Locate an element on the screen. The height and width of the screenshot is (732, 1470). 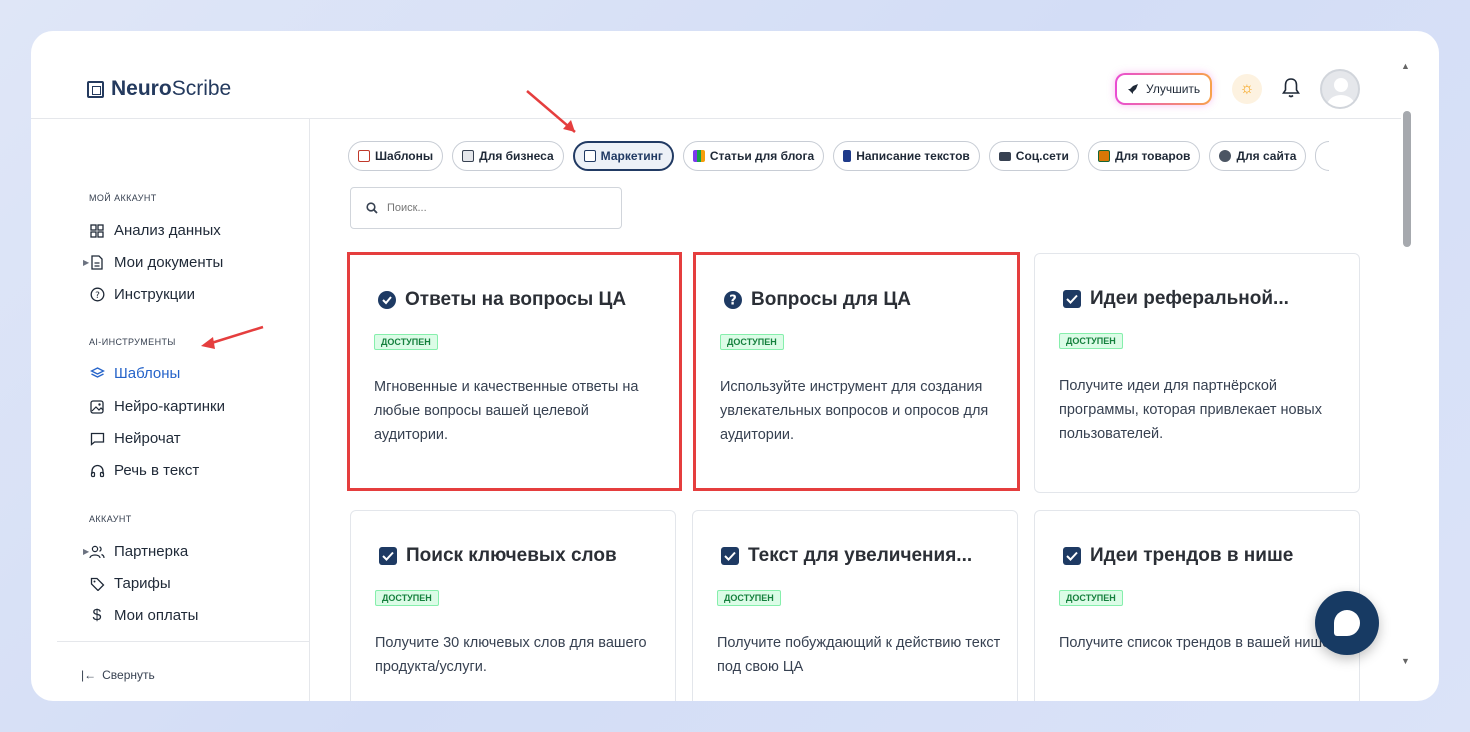
sidebar-item-documents: ▶ Мои документы is located at coordinates (153, 262).